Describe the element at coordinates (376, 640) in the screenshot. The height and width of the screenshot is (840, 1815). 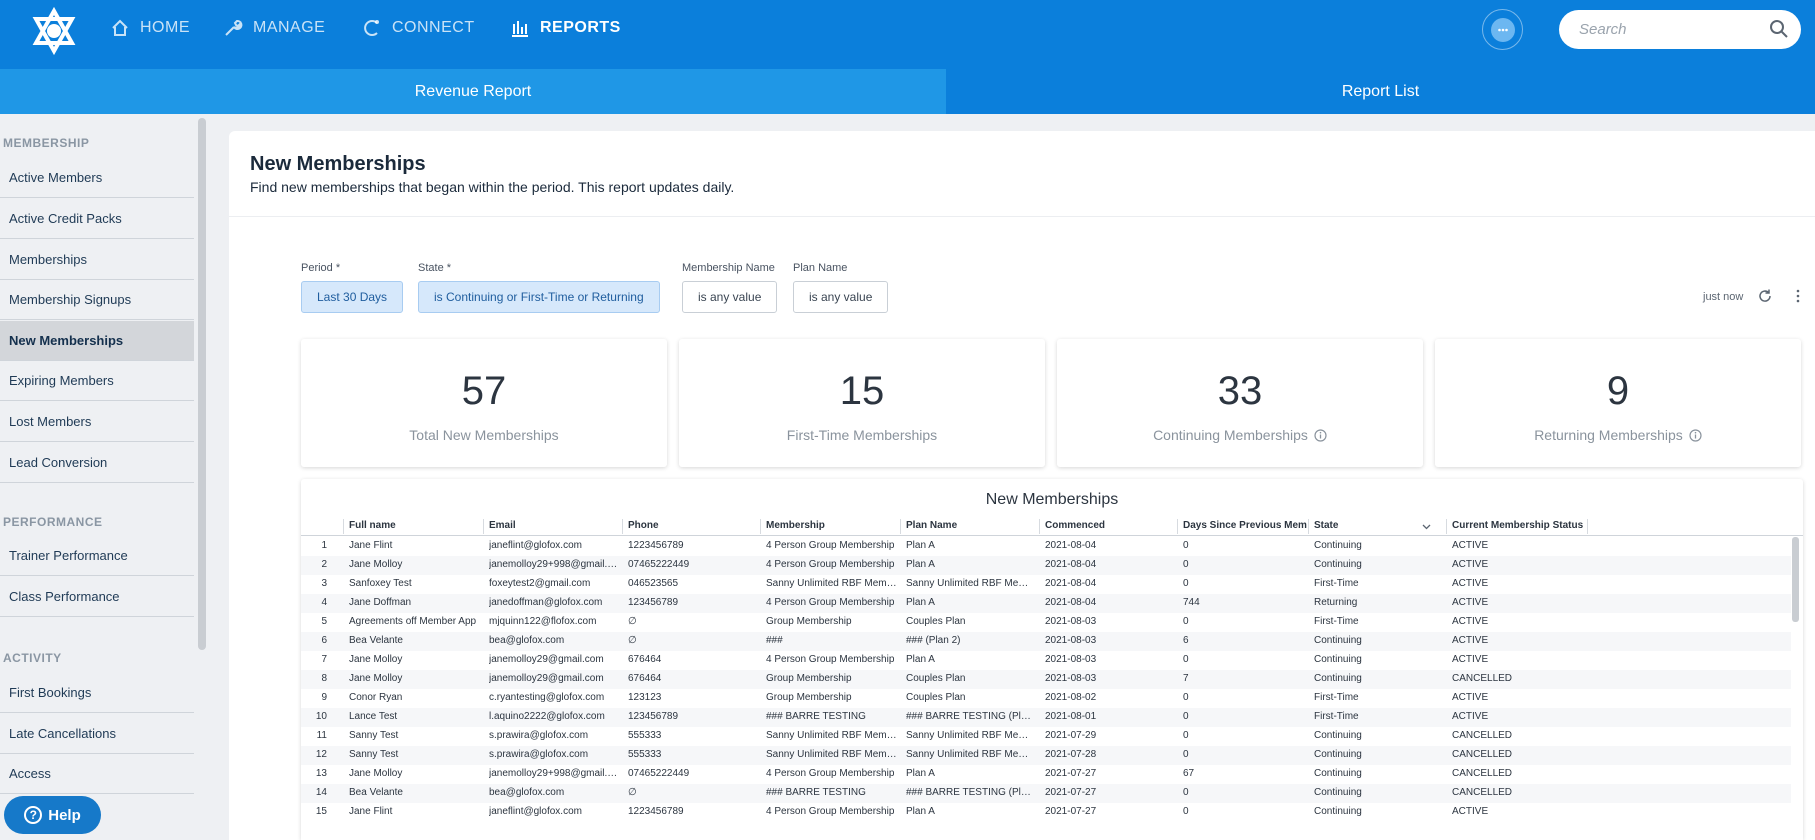
I see `cell-full-name: Bea Velante` at that location.